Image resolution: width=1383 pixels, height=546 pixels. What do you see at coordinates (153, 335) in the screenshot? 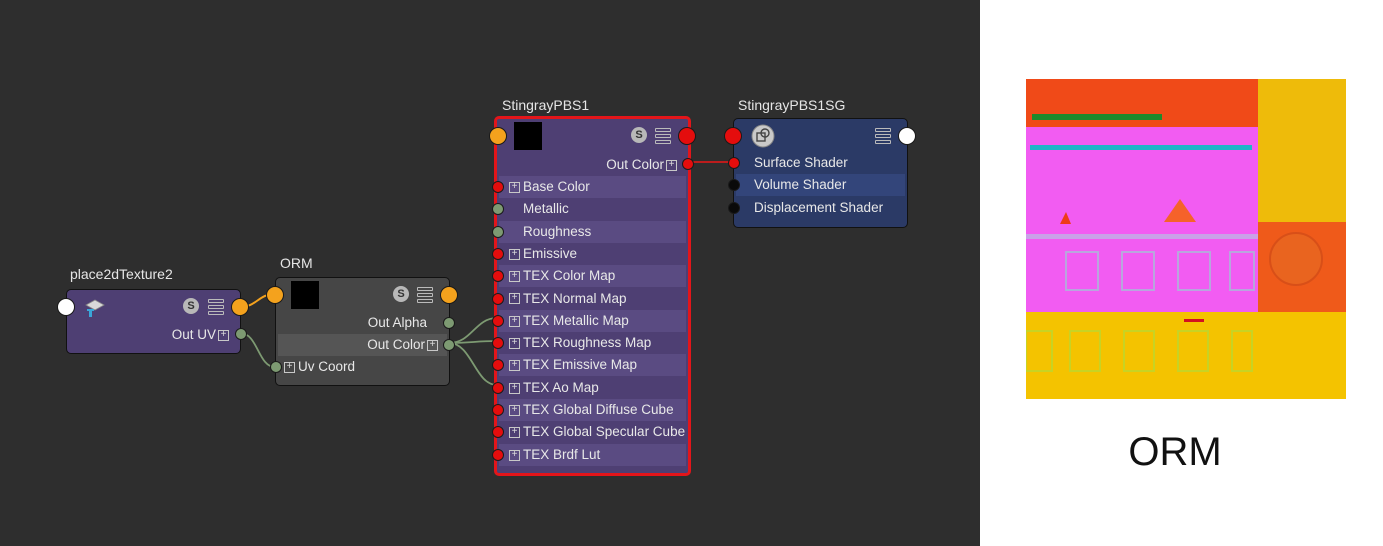
I see `place2d-out-uv-row: Out UV` at bounding box center [153, 335].